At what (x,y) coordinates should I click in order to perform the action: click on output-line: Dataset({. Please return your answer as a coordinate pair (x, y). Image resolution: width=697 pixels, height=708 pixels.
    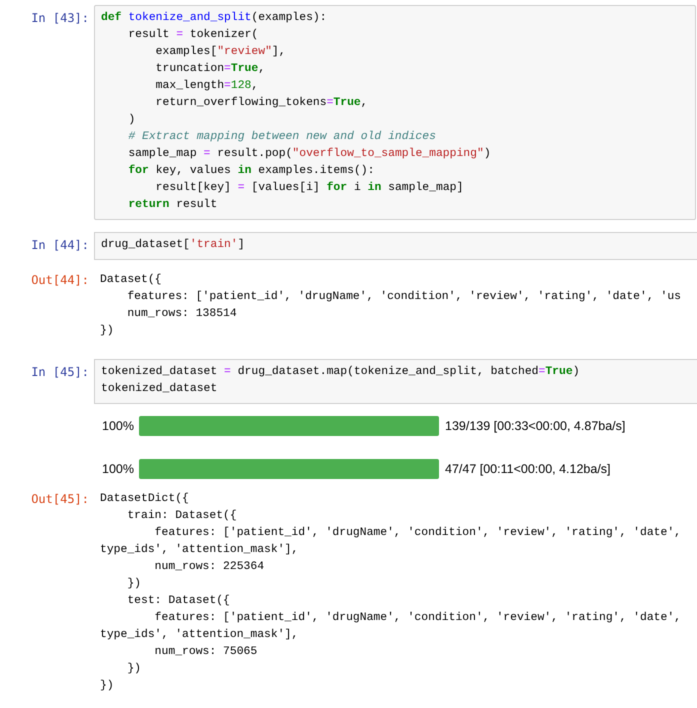
    Looking at the image, I should click on (131, 280).